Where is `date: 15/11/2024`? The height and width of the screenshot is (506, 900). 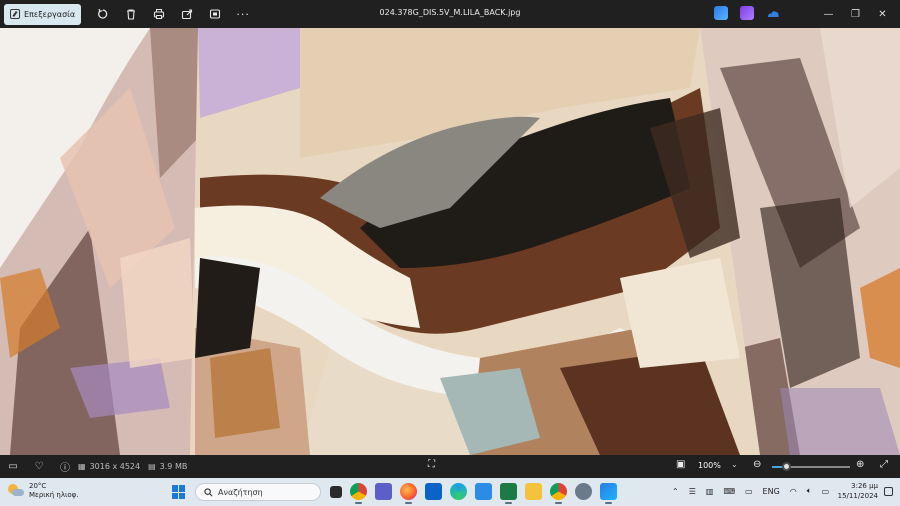 date: 15/11/2024 is located at coordinates (857, 496).